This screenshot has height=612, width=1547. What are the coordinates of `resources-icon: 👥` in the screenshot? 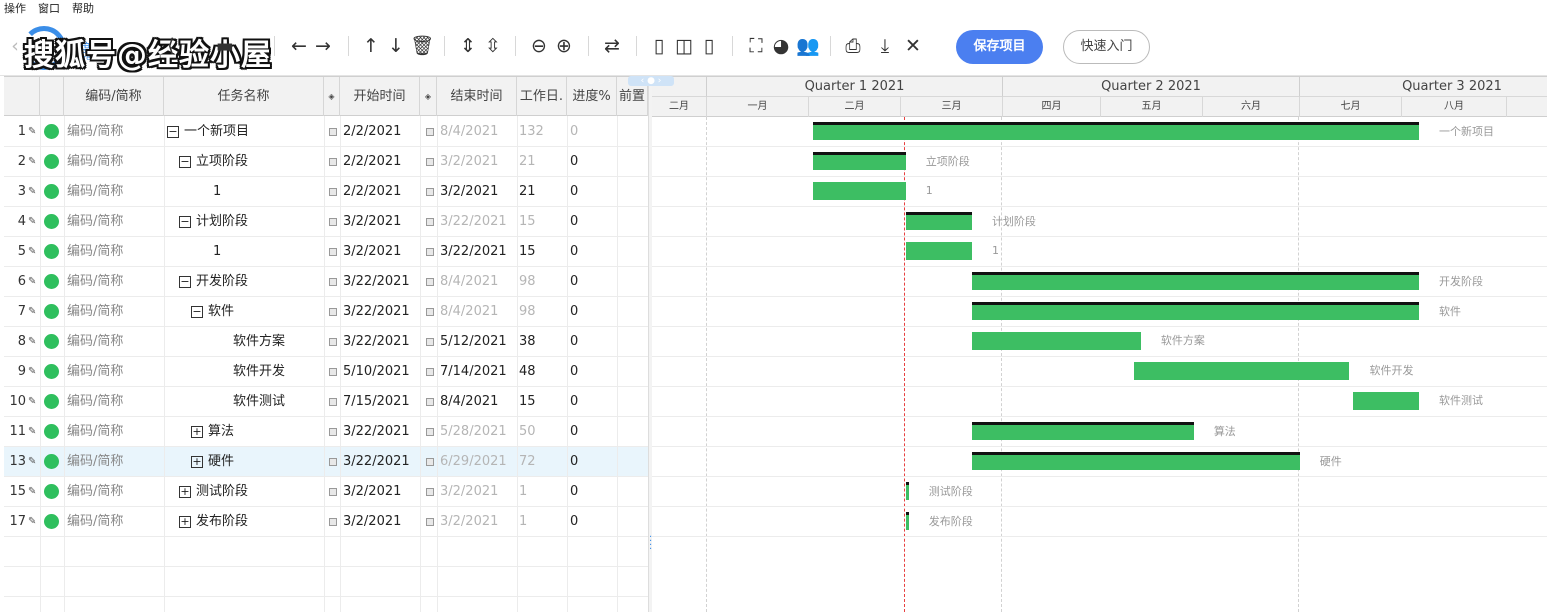 It's located at (808, 46).